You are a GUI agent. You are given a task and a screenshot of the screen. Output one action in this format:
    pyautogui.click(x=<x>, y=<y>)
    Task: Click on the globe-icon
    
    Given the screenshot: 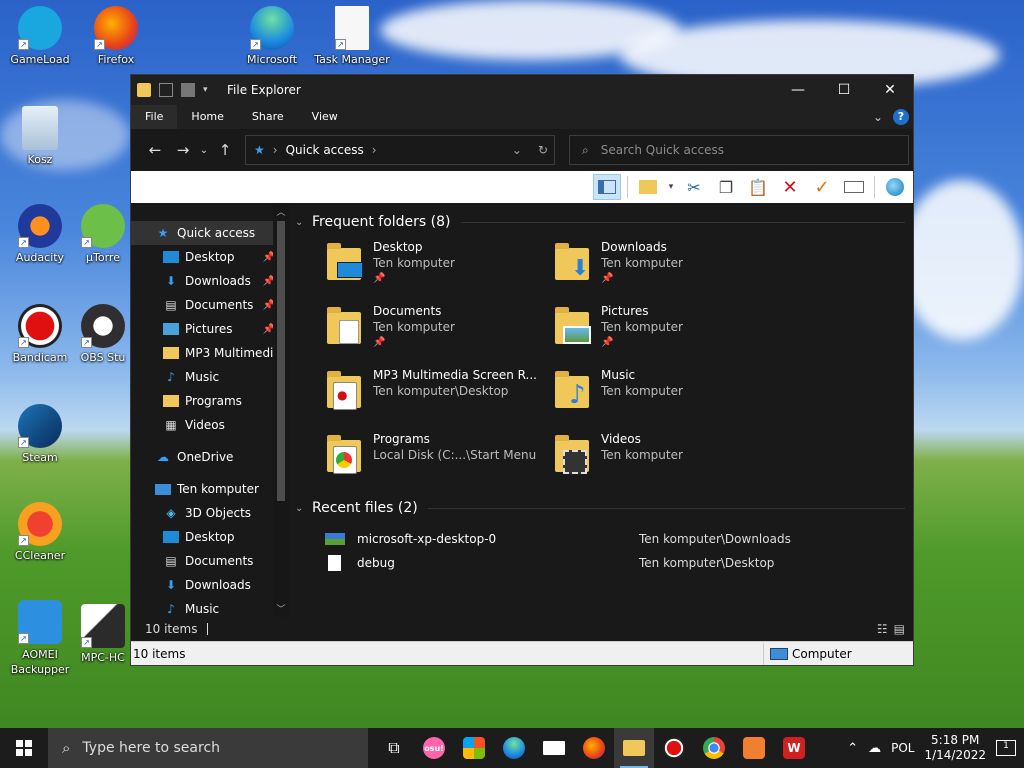 What is the action you would take?
    pyautogui.click(x=895, y=187)
    